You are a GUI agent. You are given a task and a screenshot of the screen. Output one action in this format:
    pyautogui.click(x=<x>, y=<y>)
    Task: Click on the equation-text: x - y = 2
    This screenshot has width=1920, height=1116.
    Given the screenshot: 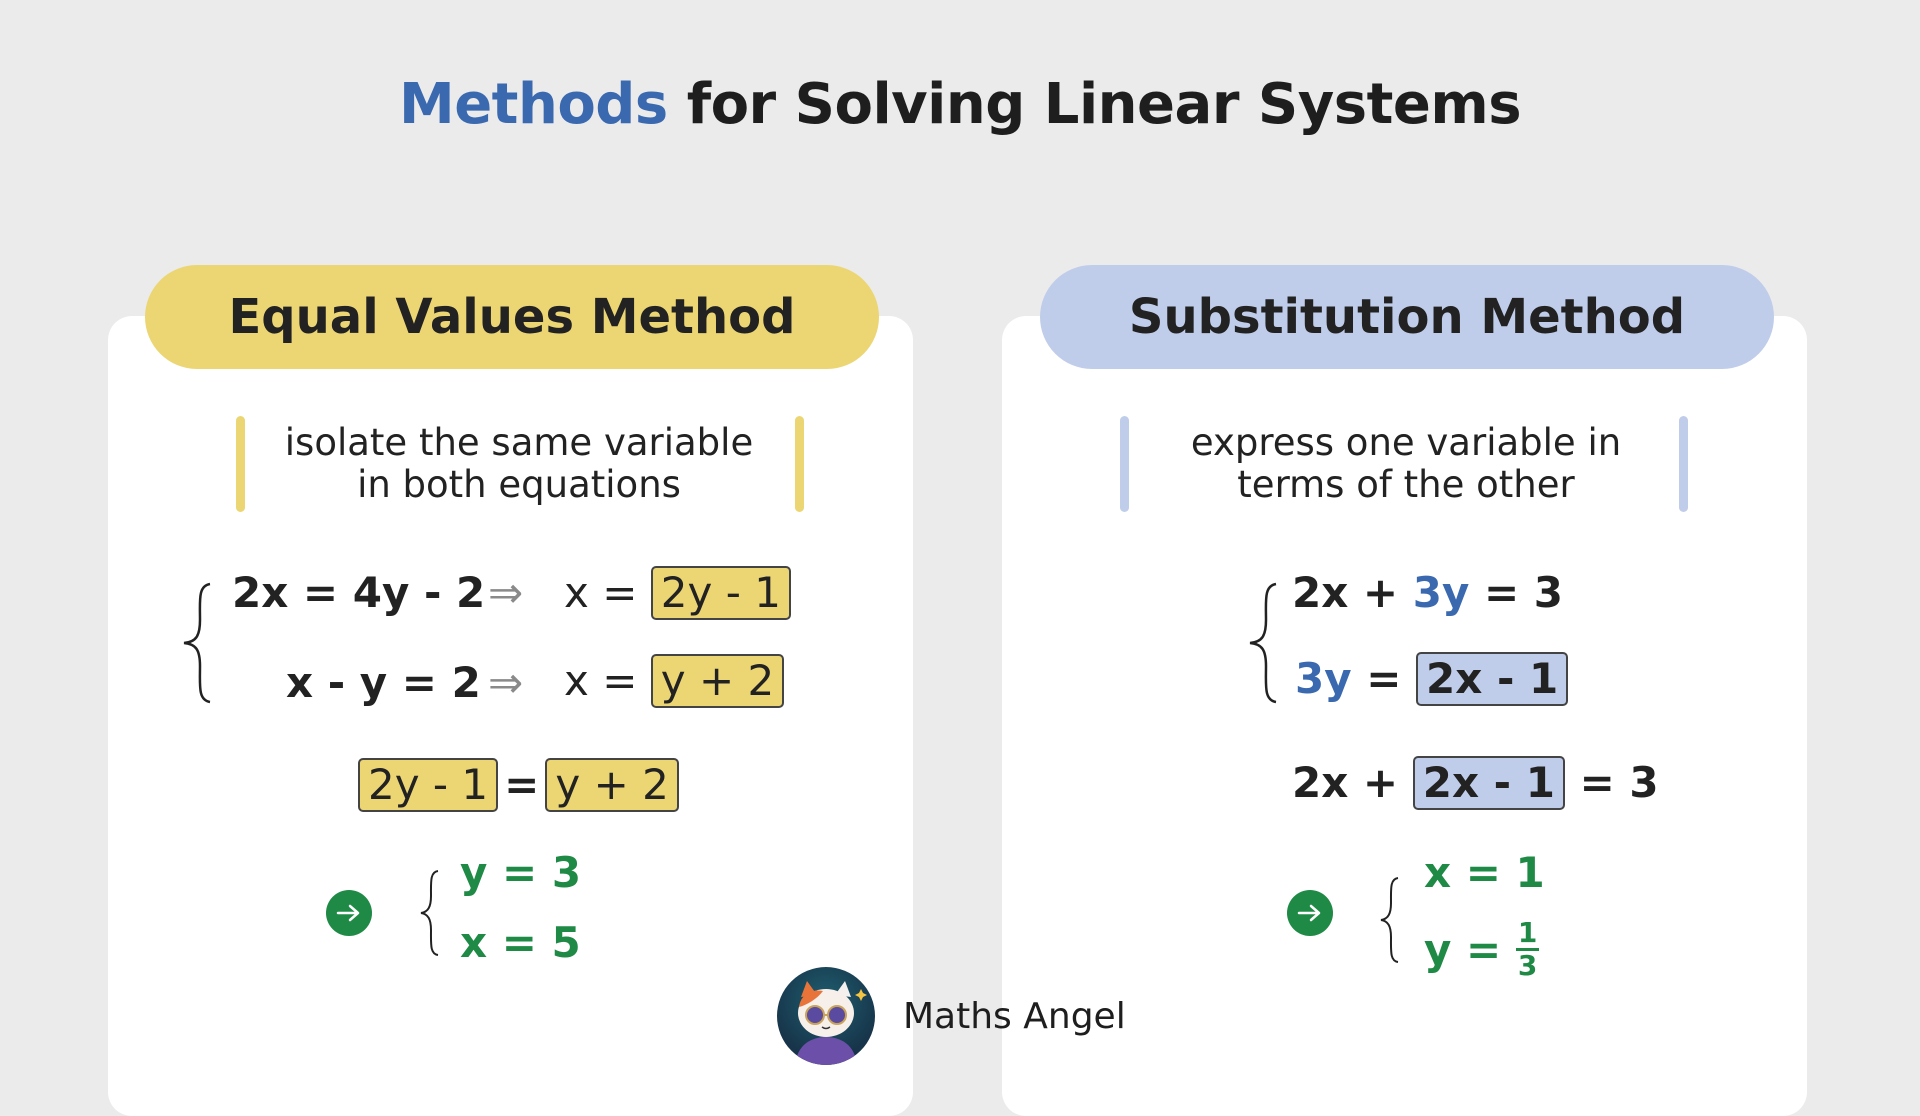 What is the action you would take?
    pyautogui.click(x=383, y=682)
    